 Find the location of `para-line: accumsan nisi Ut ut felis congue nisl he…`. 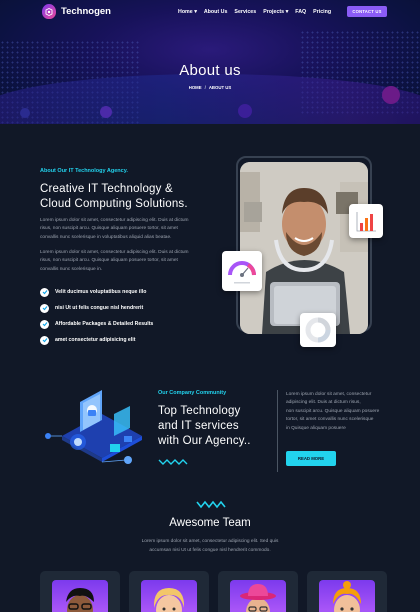

para-line: accumsan nisi Ut ut felis congue nisl he… is located at coordinates (210, 550).